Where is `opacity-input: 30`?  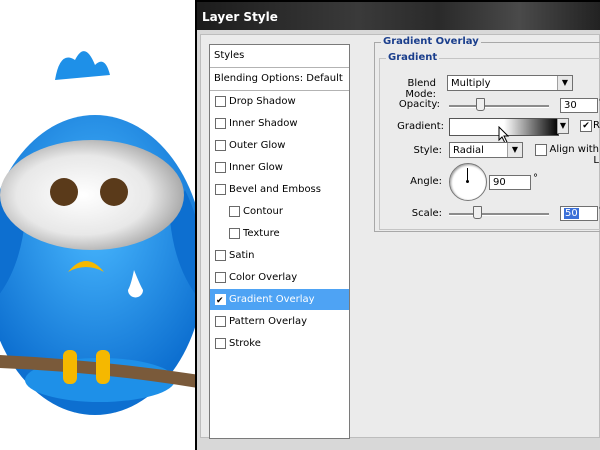 opacity-input: 30 is located at coordinates (579, 105).